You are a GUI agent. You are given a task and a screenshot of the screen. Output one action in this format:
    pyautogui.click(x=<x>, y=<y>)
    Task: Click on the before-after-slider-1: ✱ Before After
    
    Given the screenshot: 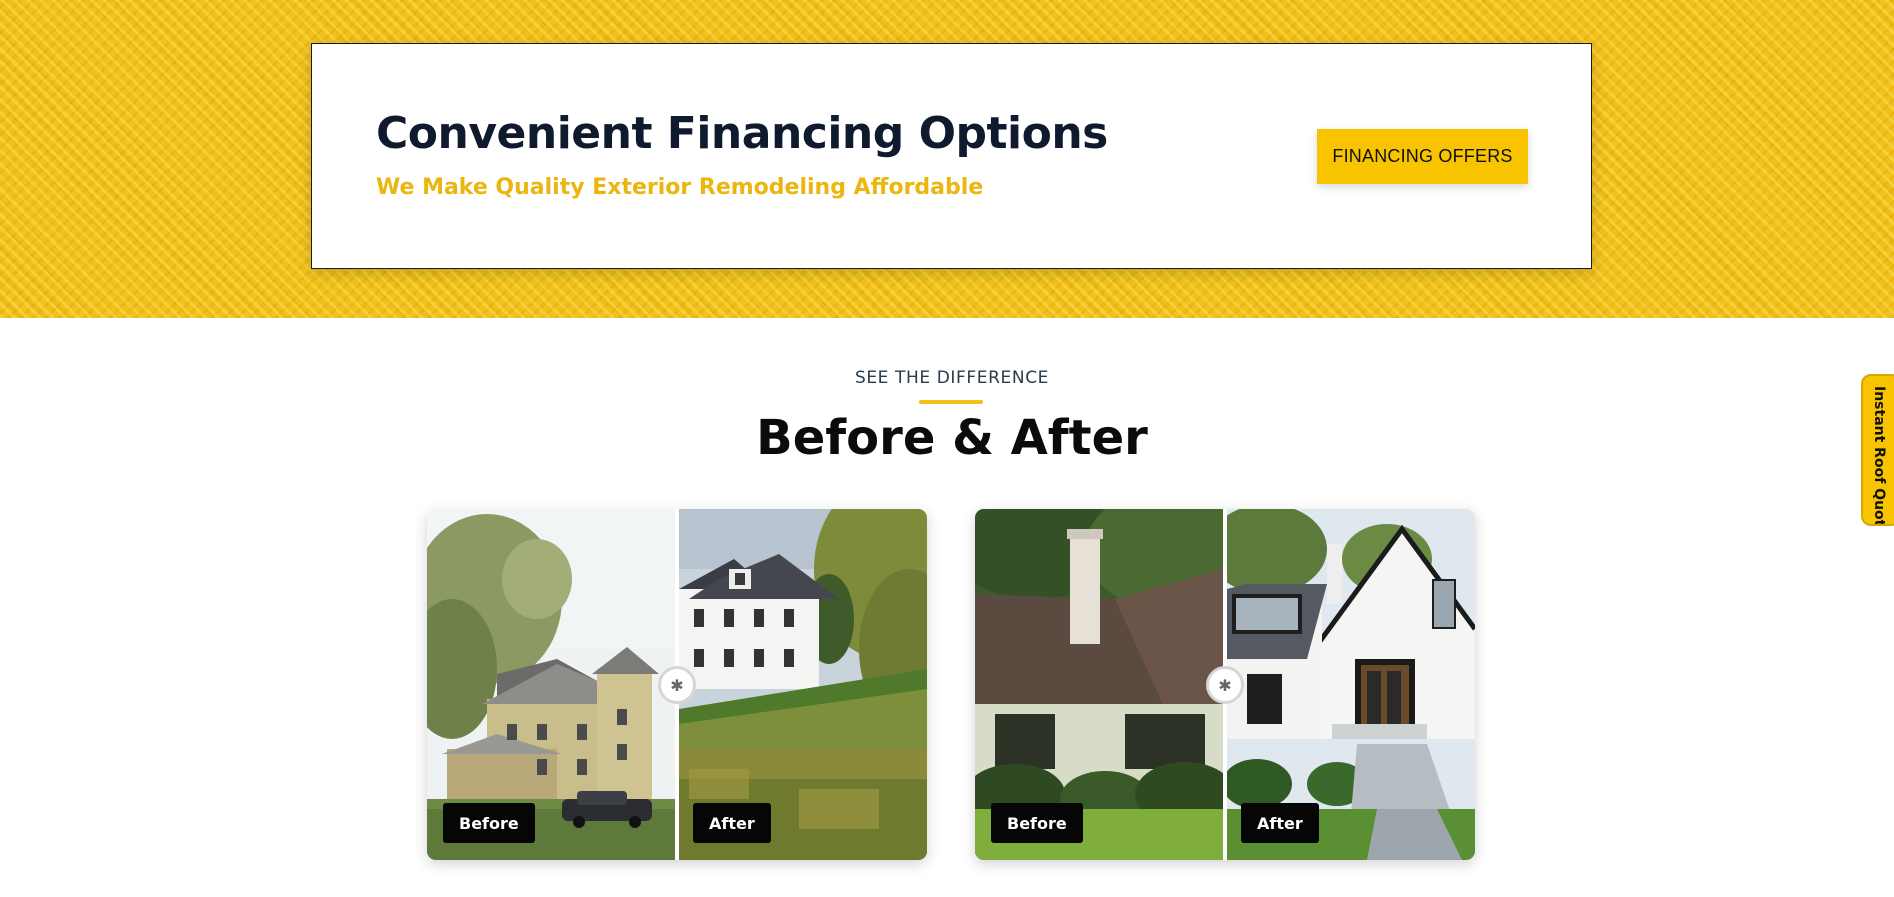 What is the action you would take?
    pyautogui.click(x=677, y=684)
    